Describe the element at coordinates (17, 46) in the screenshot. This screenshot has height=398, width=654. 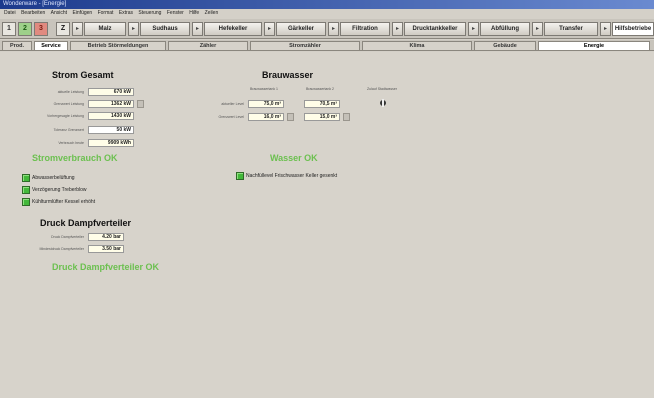
I see `tab-prod: Prod.` at that location.